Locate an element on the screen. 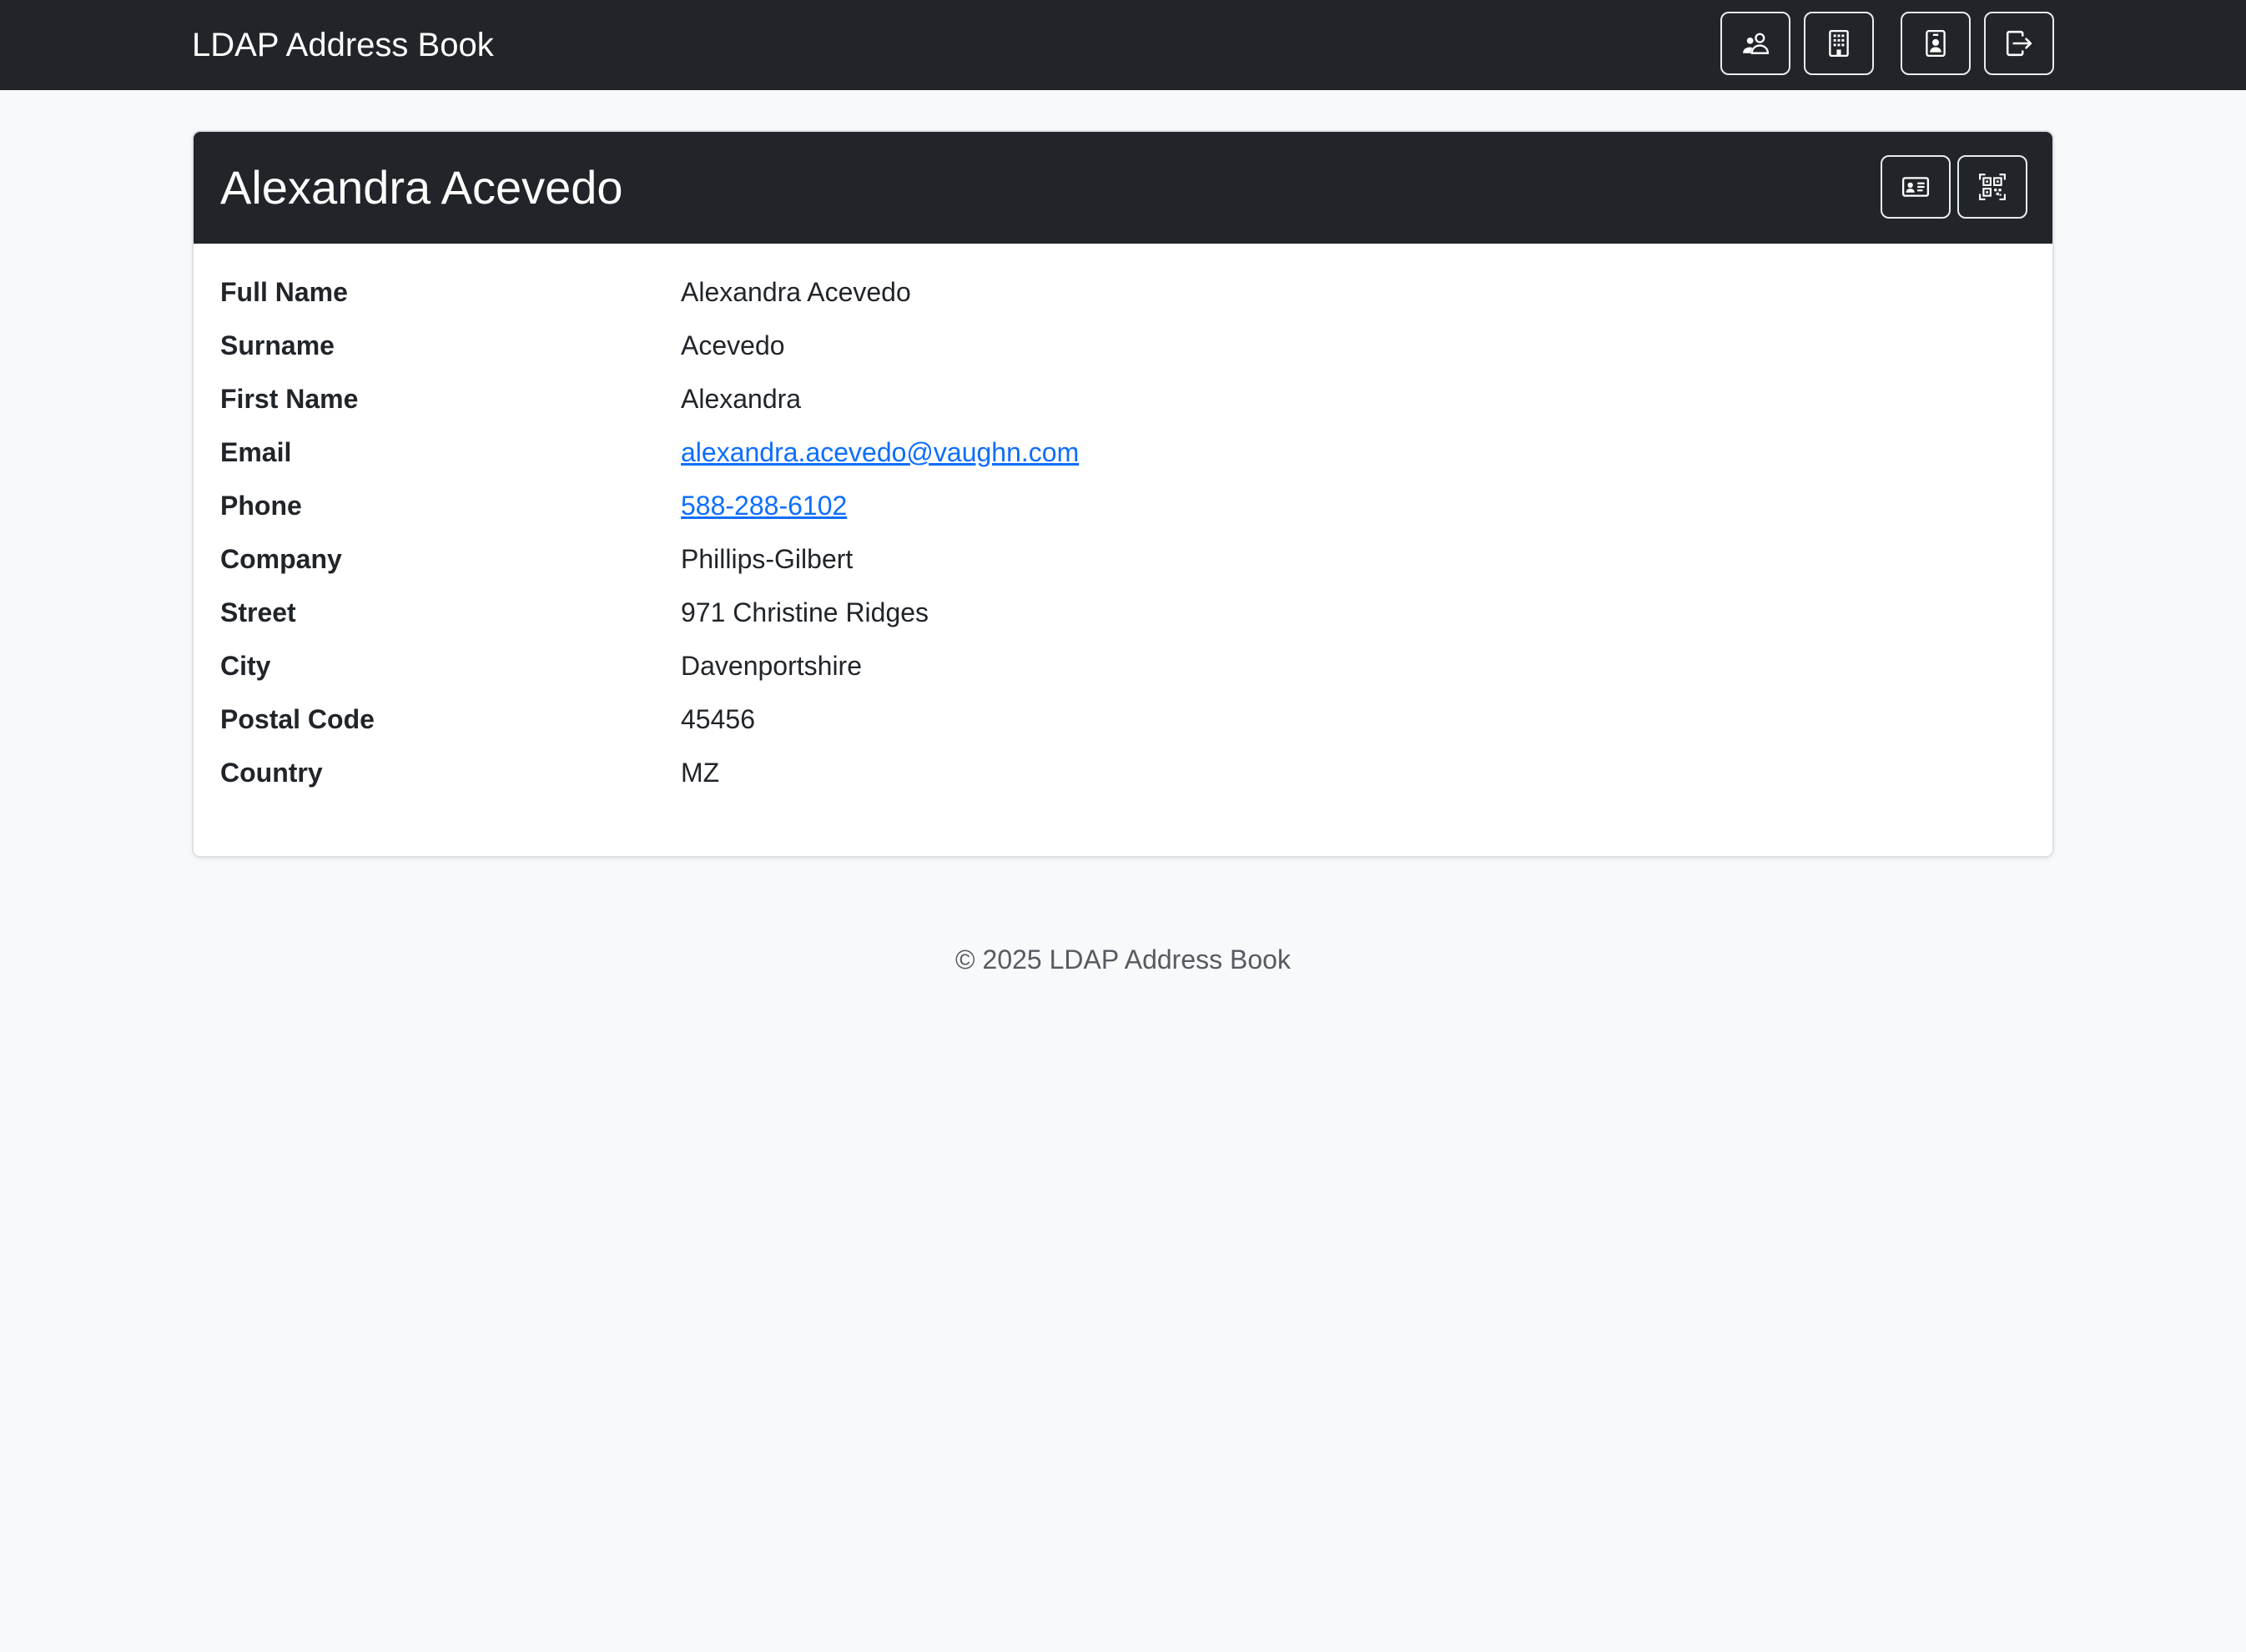 This screenshot has height=1652, width=2246. people-icon is located at coordinates (1756, 43).